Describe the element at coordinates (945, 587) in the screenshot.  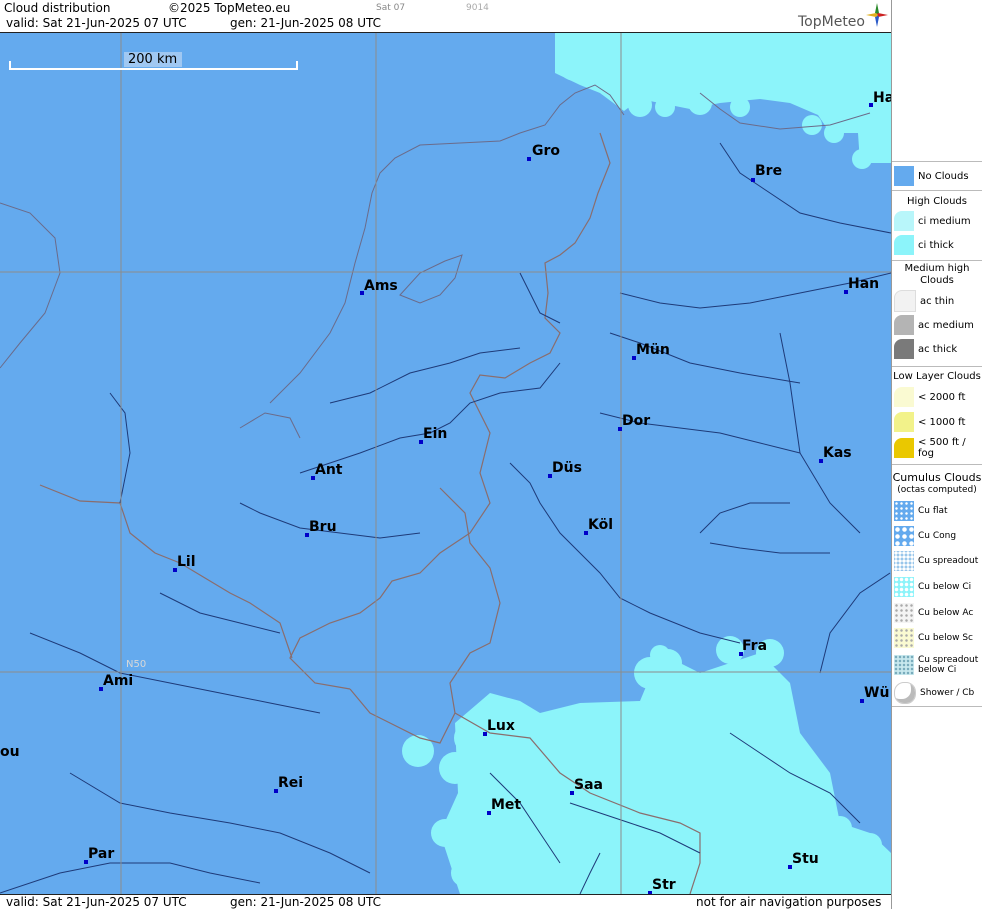
I see `legend-label: Cu below Ci` at that location.